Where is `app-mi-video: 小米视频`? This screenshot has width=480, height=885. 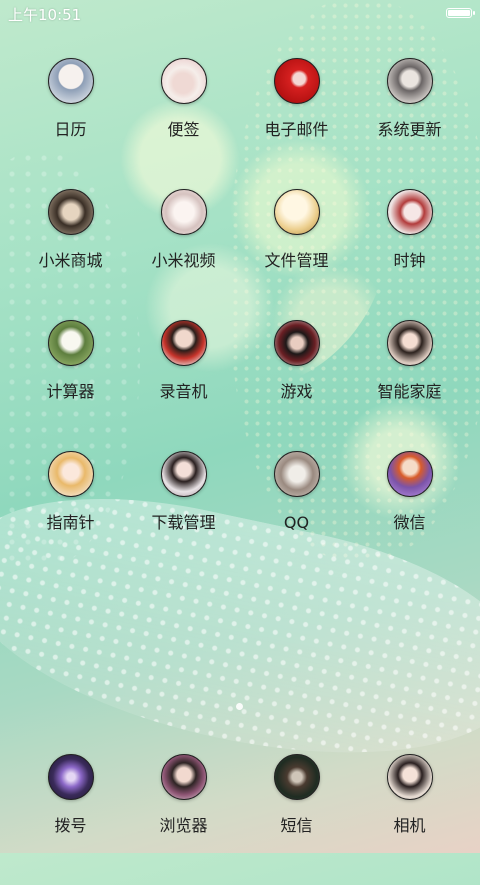 app-mi-video: 小米视频 is located at coordinates (183, 254).